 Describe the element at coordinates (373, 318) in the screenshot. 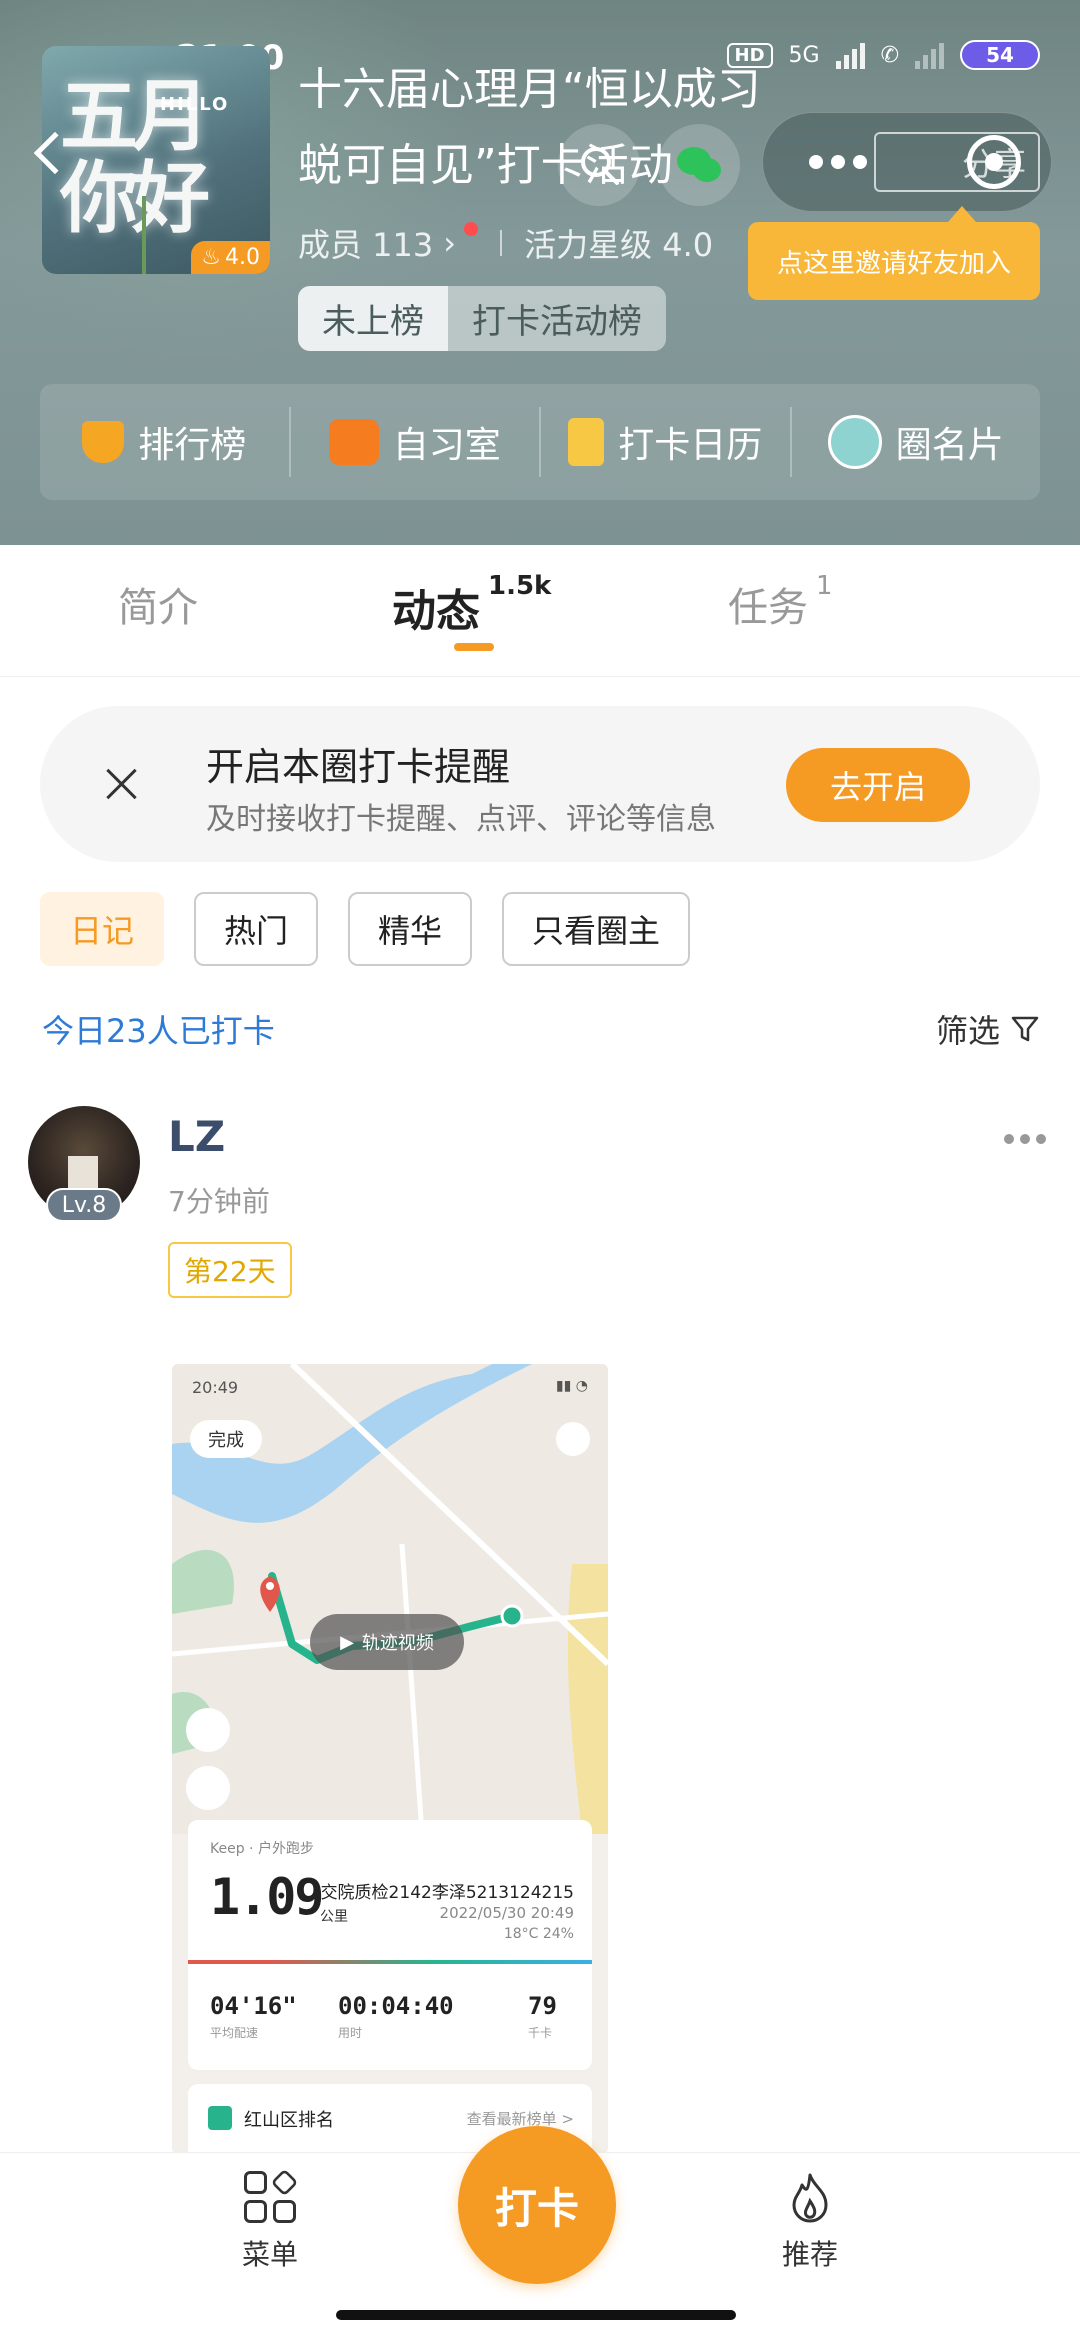

I see `rank-status-chip: 未上榜` at that location.